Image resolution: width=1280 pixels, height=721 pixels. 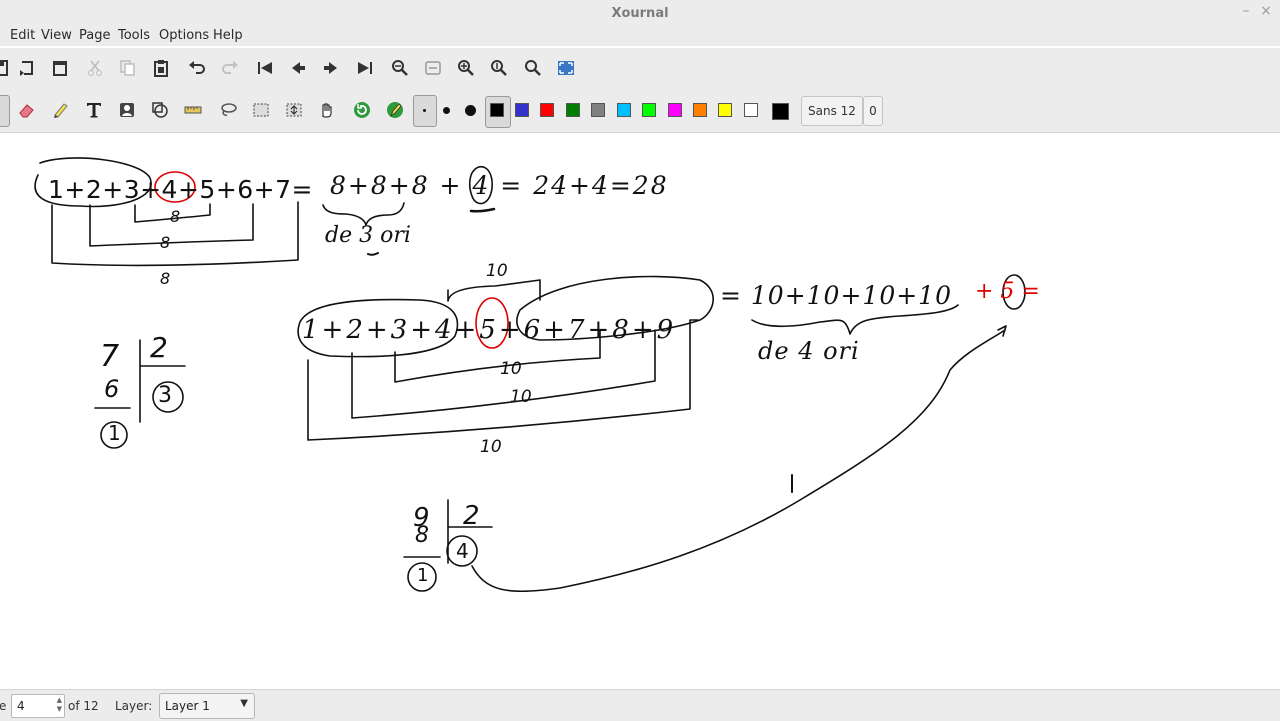 What do you see at coordinates (160, 110) in the screenshot?
I see `shape-recognizer-icon` at bounding box center [160, 110].